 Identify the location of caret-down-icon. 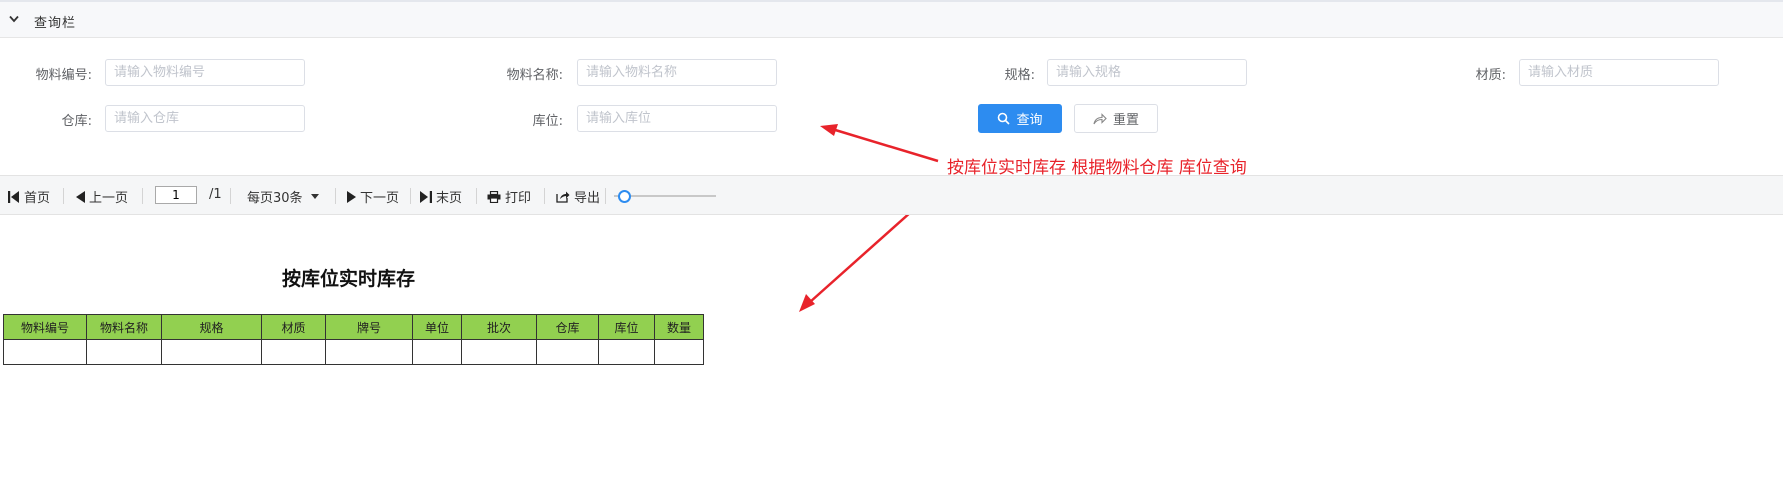
(314, 196).